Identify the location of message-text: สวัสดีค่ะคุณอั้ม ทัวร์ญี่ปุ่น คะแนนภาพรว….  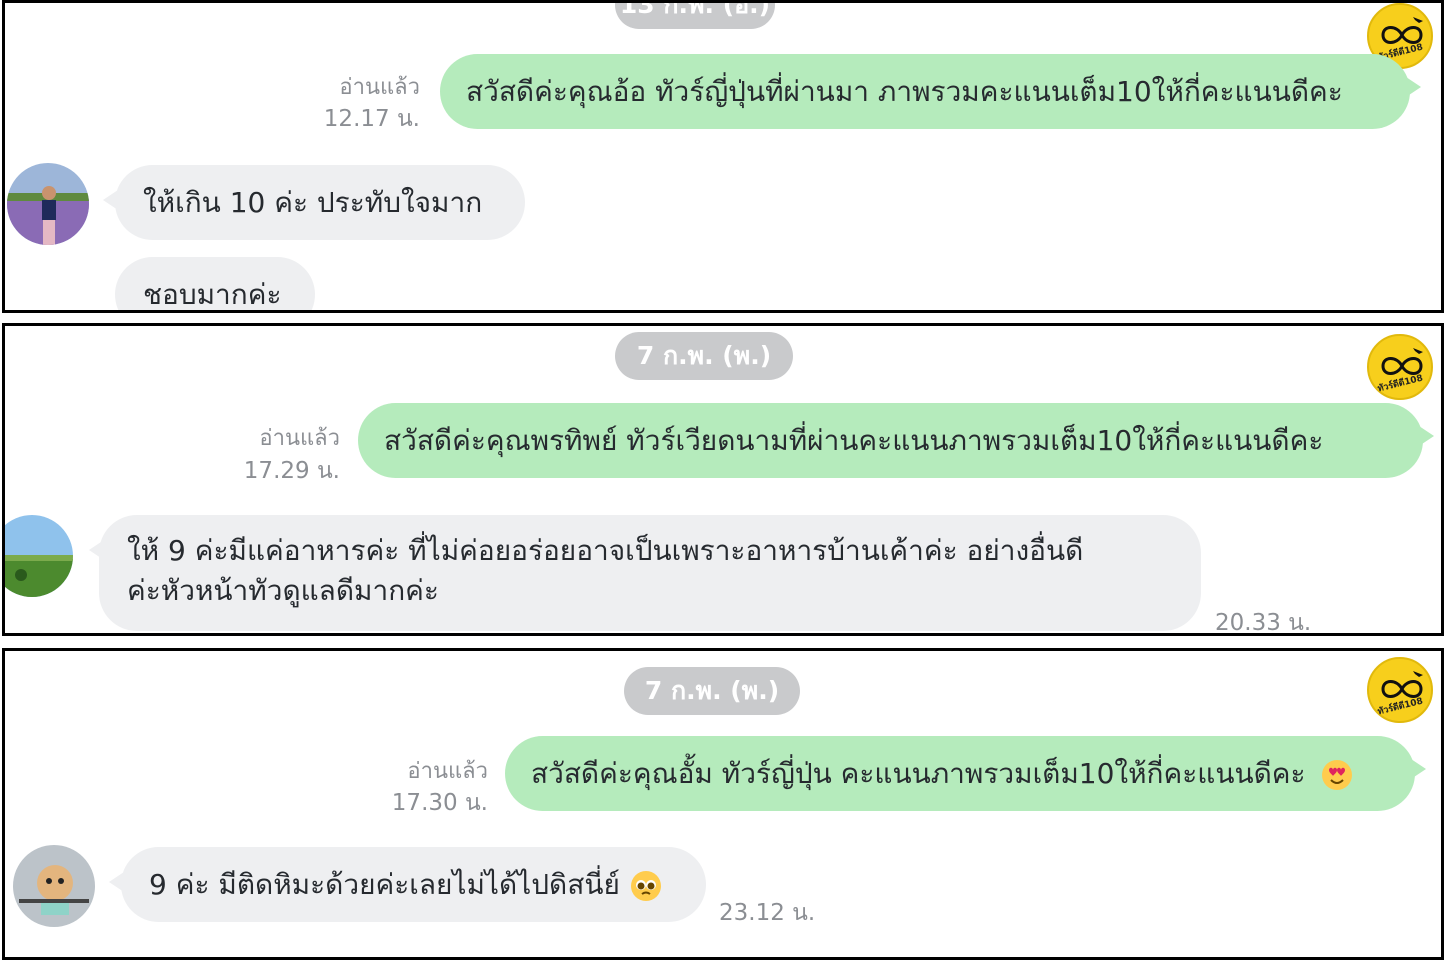
(918, 773).